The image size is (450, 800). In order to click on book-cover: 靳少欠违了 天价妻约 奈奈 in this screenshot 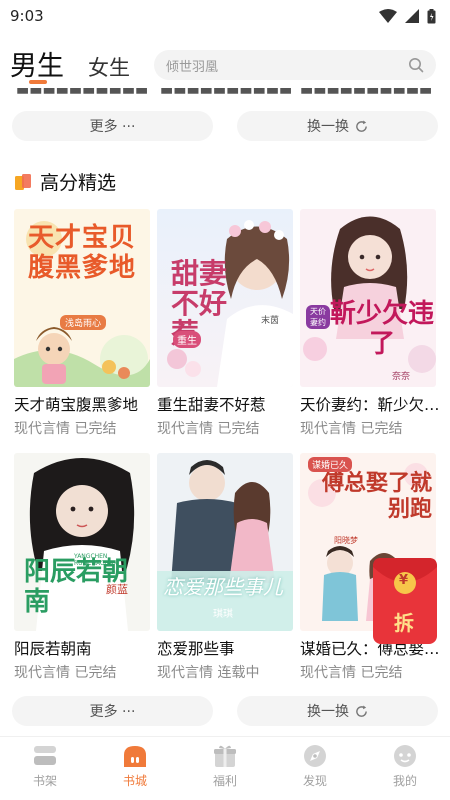, I will do `click(368, 298)`.